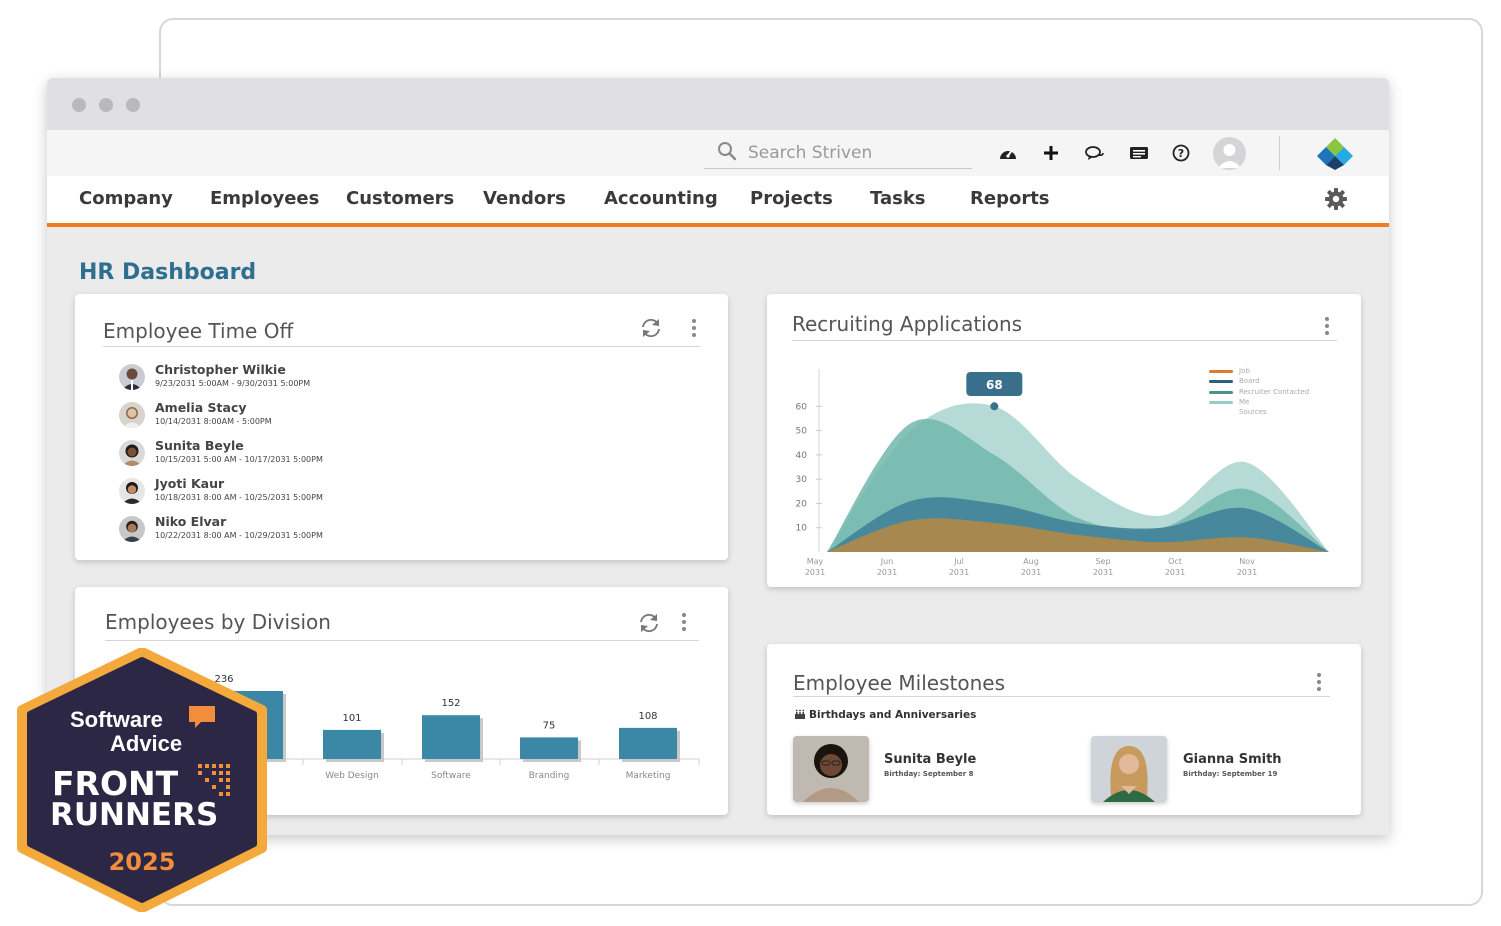 This screenshot has width=1501, height=926. I want to click on bar-value-label: 101, so click(351, 718).